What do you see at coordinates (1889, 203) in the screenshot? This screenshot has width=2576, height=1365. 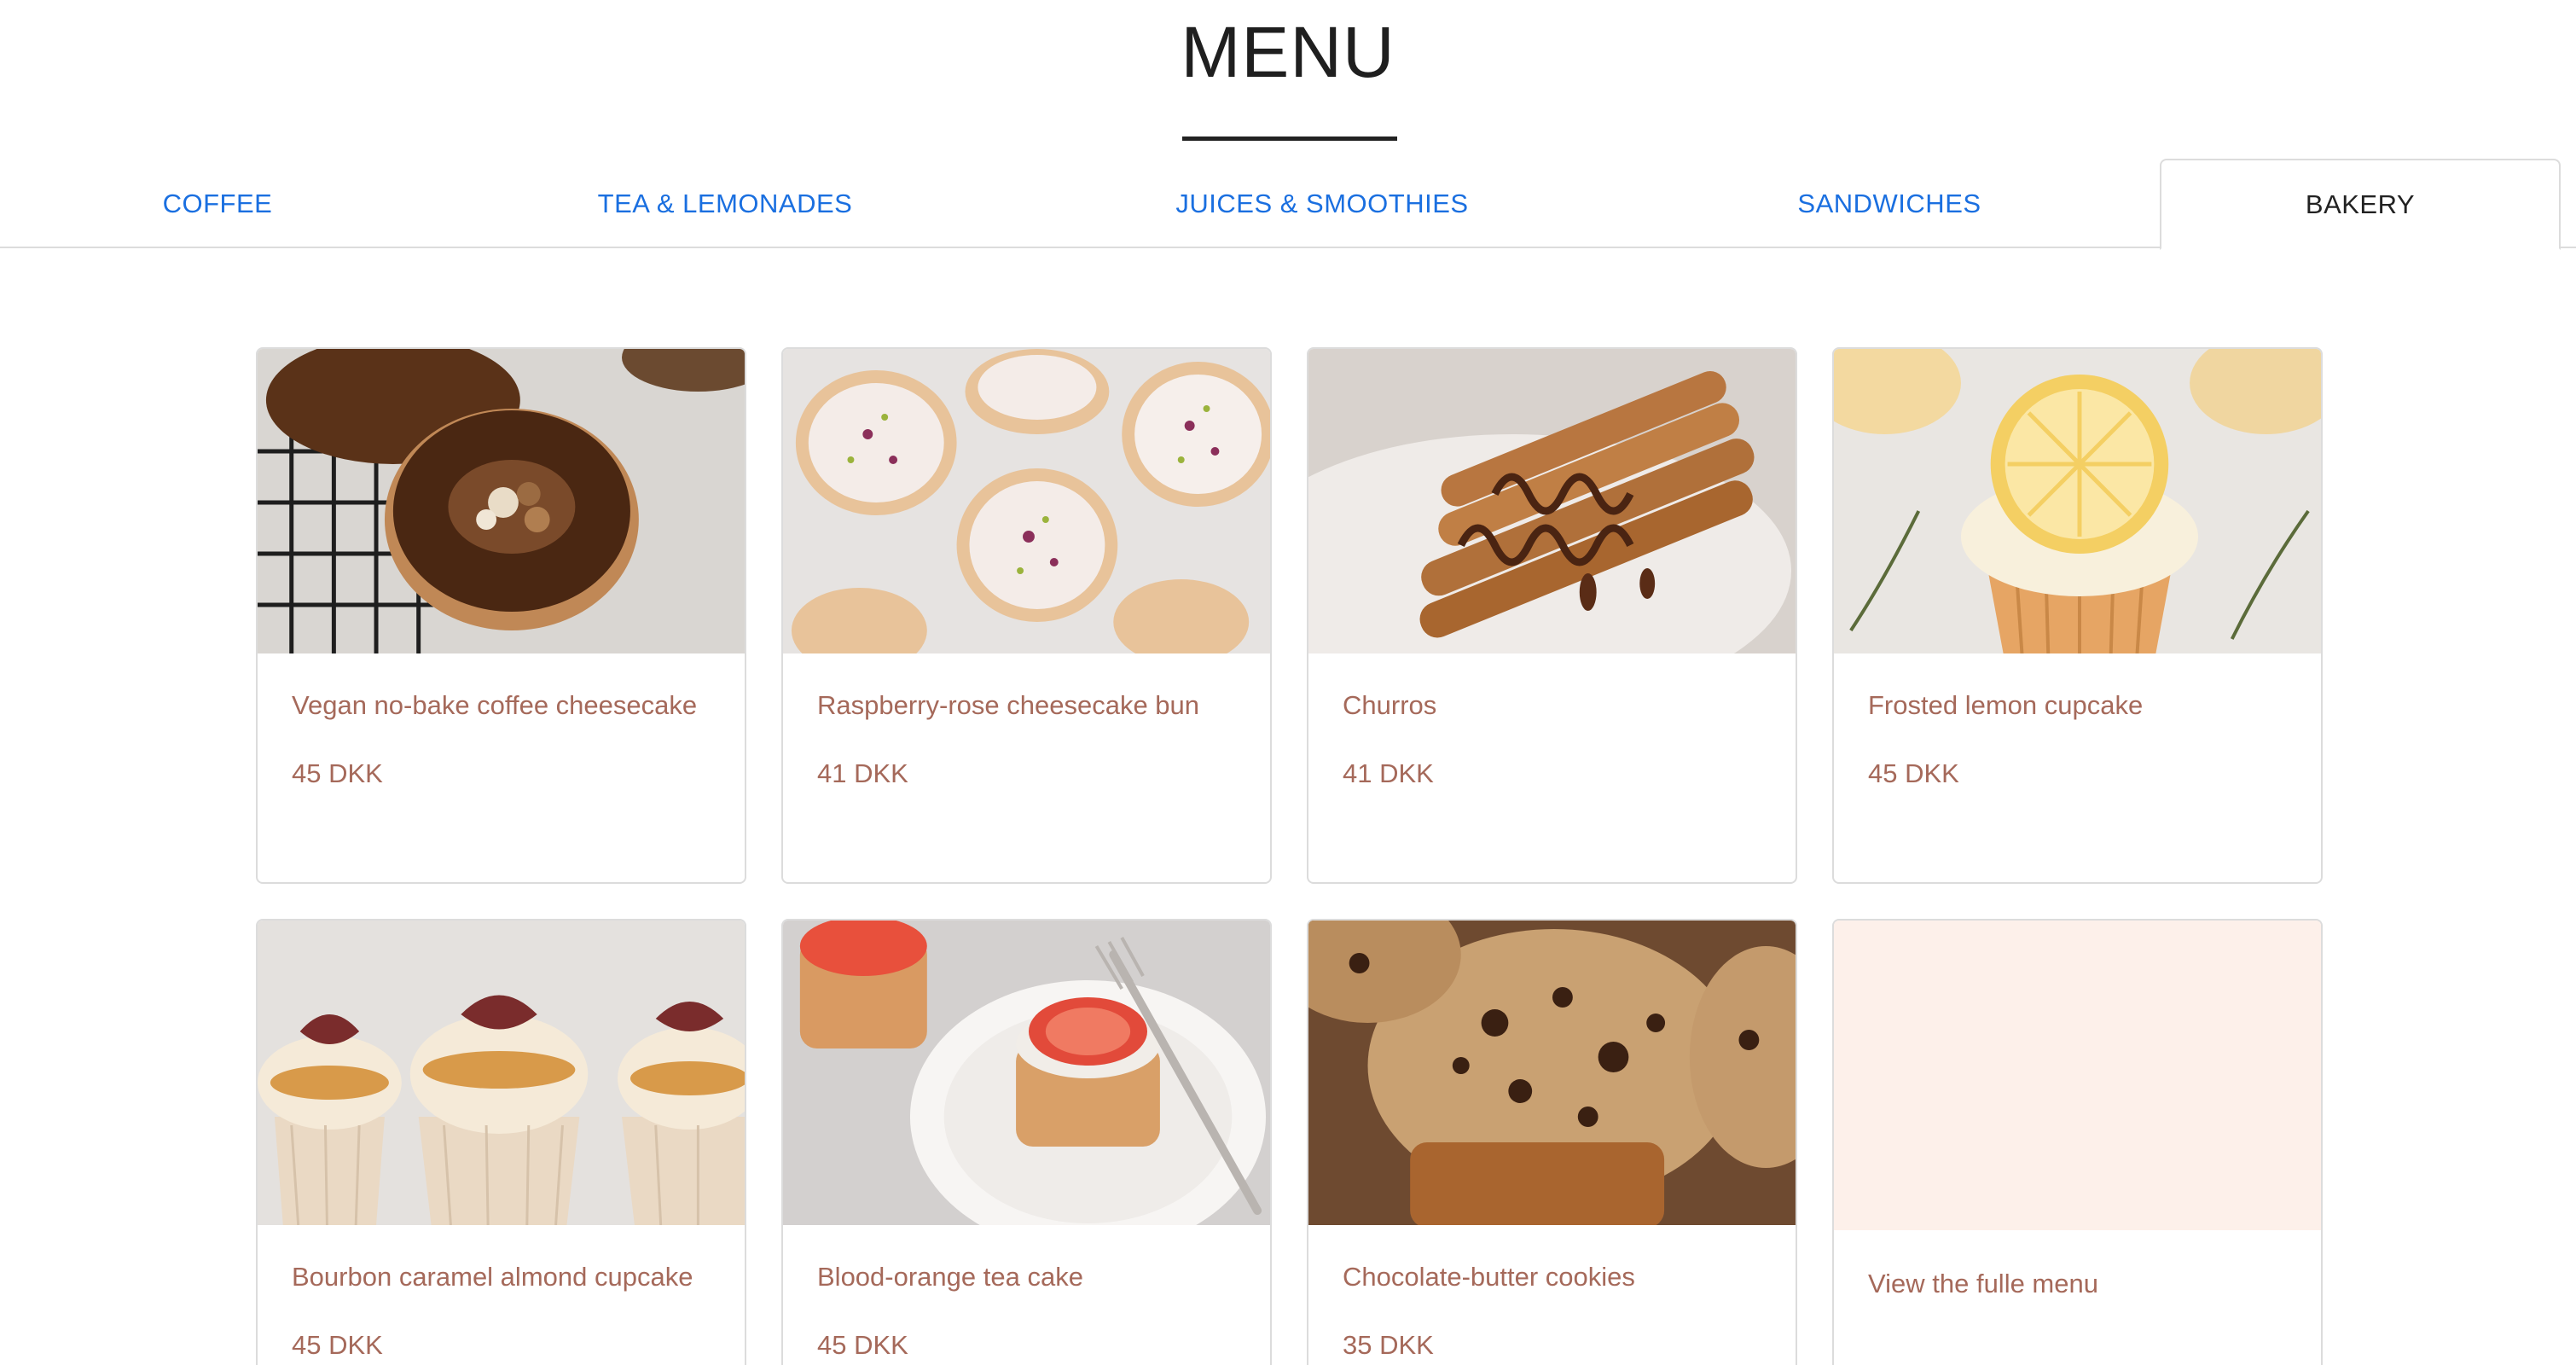 I see `tab-sandwiches: SANDWICHES` at bounding box center [1889, 203].